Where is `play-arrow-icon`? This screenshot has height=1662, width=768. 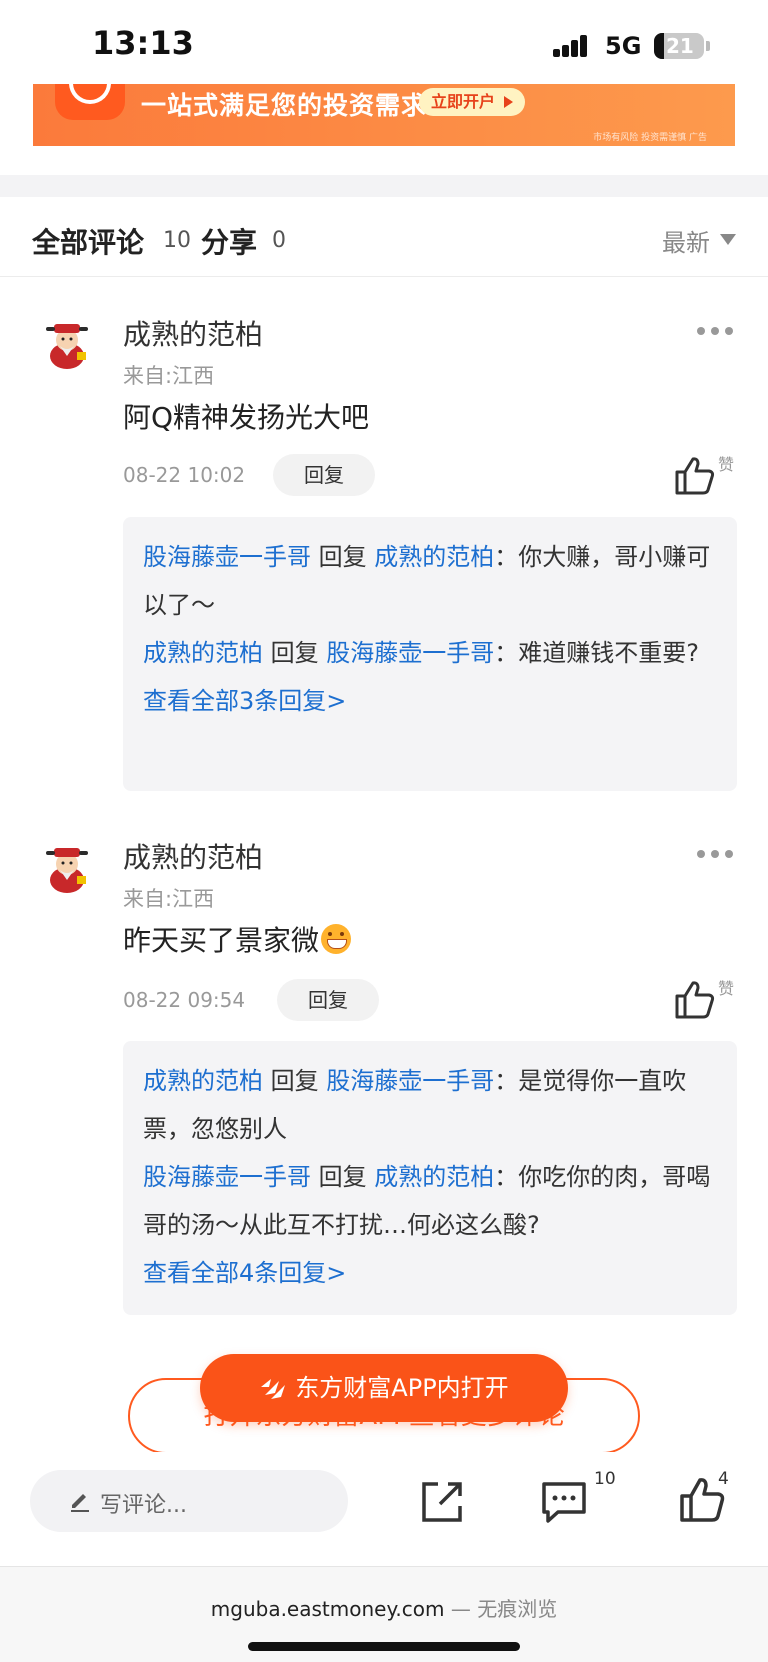 play-arrow-icon is located at coordinates (509, 102).